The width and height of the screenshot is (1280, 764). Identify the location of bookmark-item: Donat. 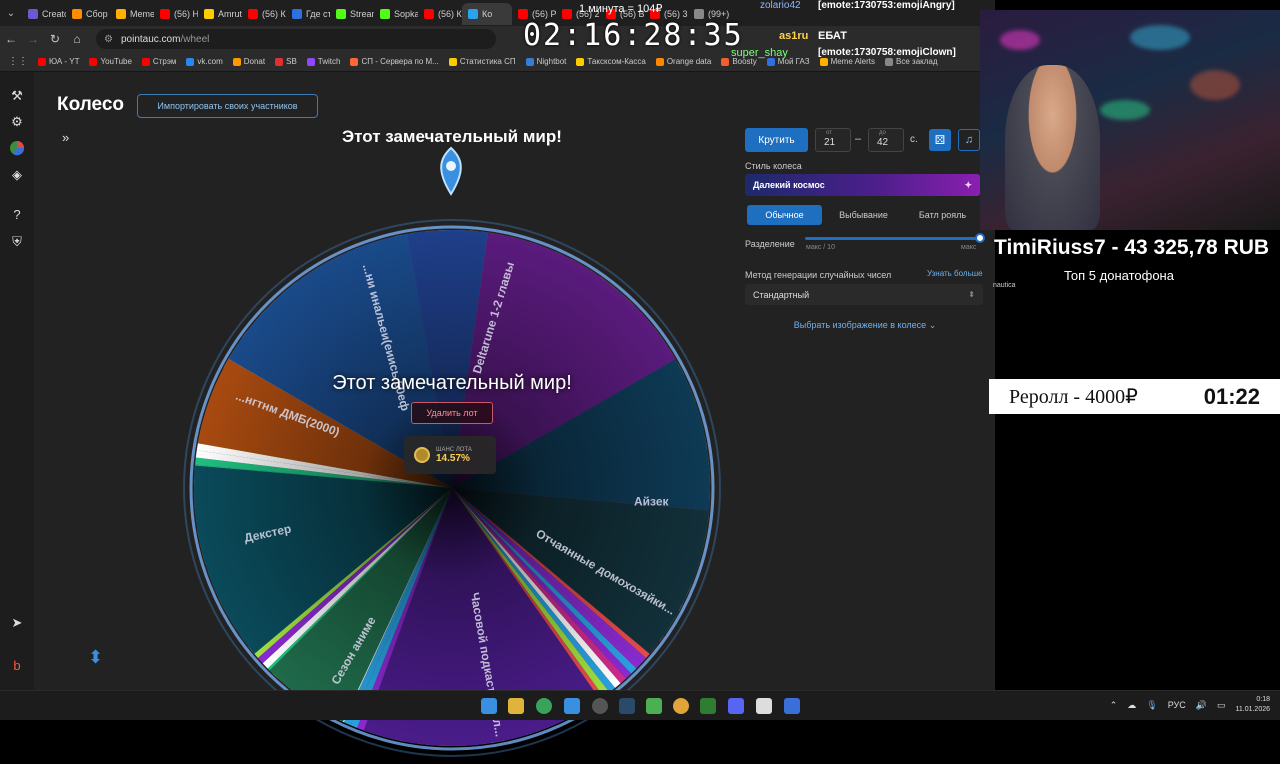
(248, 61).